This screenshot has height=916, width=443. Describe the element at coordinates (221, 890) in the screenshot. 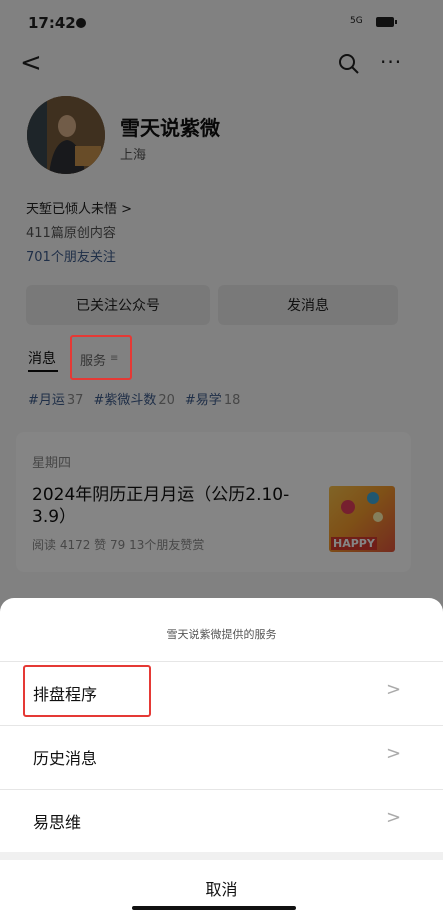

I see `cancel-button: 取消` at that location.